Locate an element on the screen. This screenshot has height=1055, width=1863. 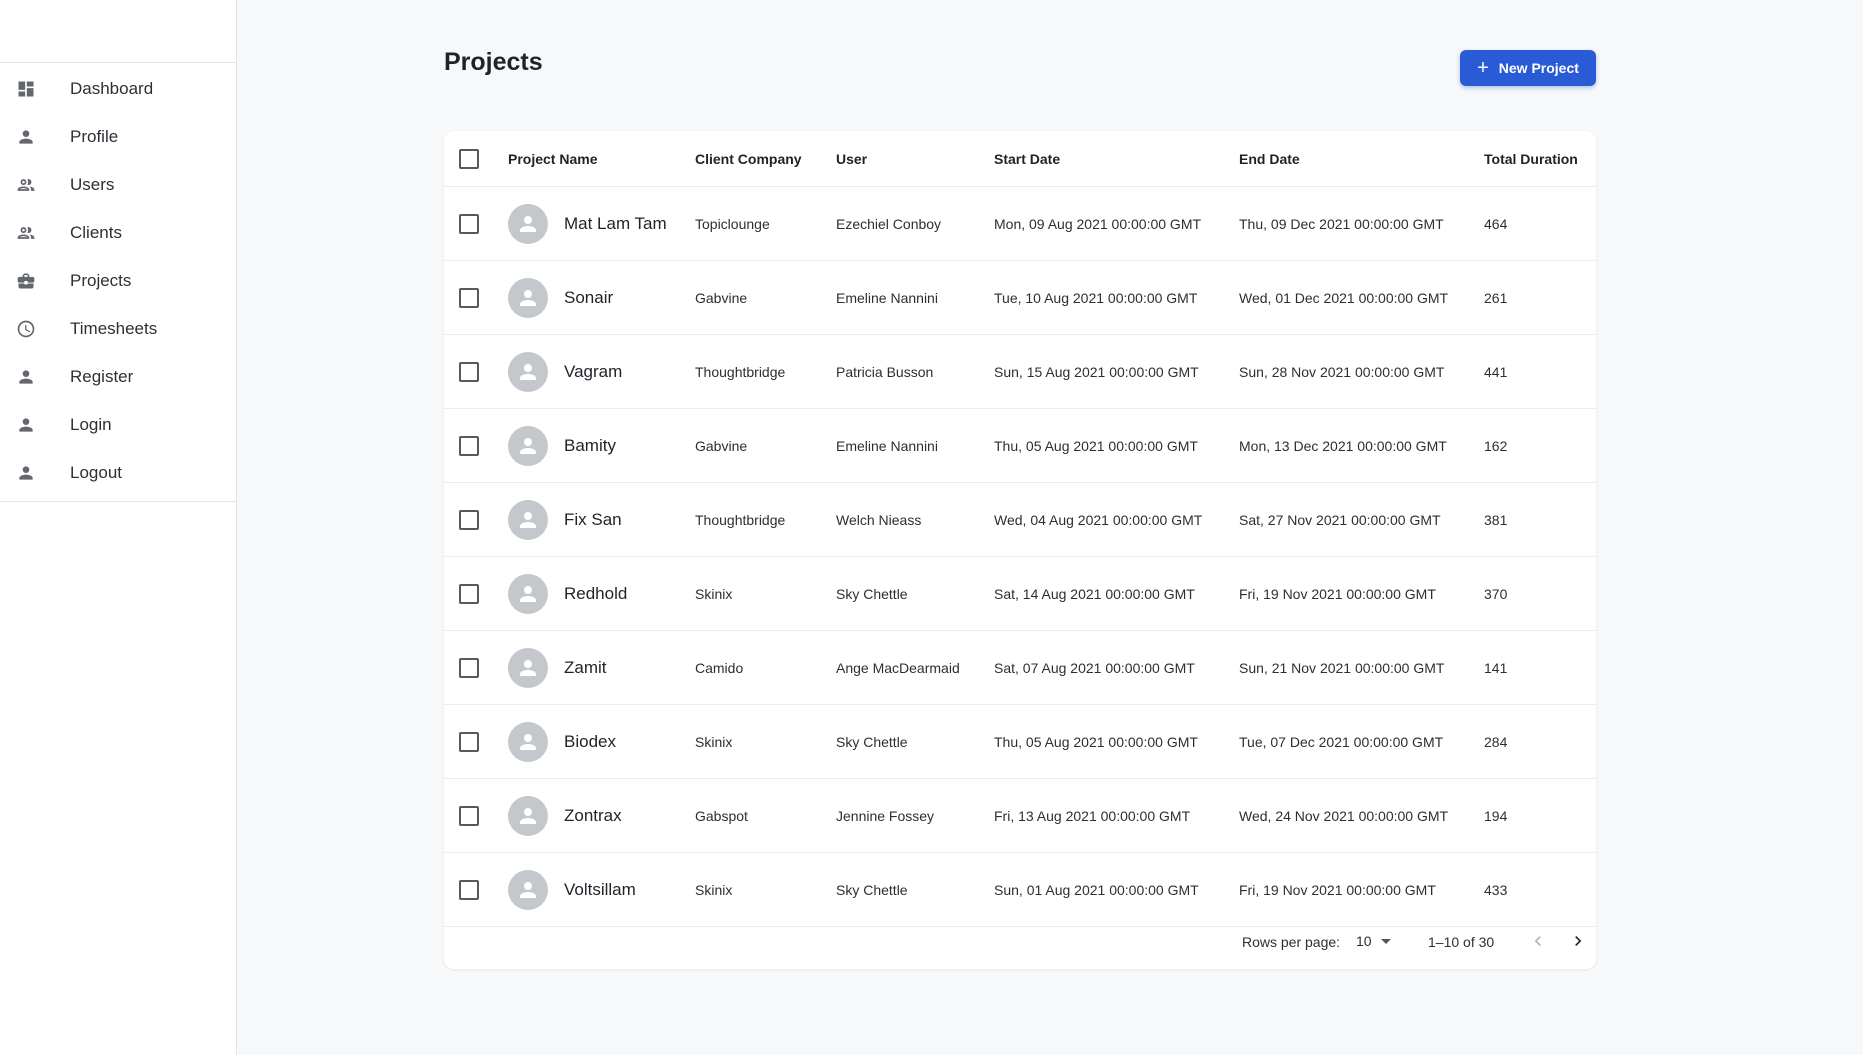
user-name: Ezechiel Conboy is located at coordinates (889, 223).